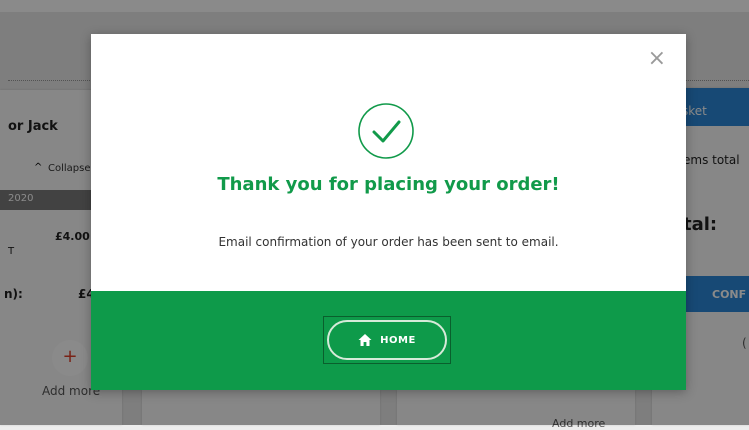 This screenshot has height=430, width=749. What do you see at coordinates (657, 59) in the screenshot?
I see `close-icon: ×` at bounding box center [657, 59].